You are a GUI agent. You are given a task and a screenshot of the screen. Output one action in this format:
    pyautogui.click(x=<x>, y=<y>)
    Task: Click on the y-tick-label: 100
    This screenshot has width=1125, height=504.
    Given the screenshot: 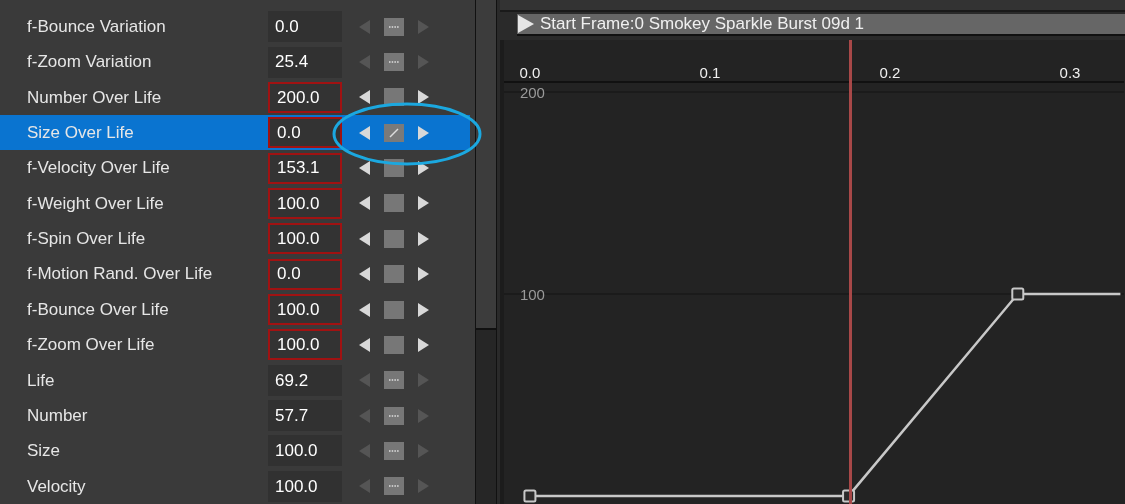 What is the action you would take?
    pyautogui.click(x=532, y=294)
    